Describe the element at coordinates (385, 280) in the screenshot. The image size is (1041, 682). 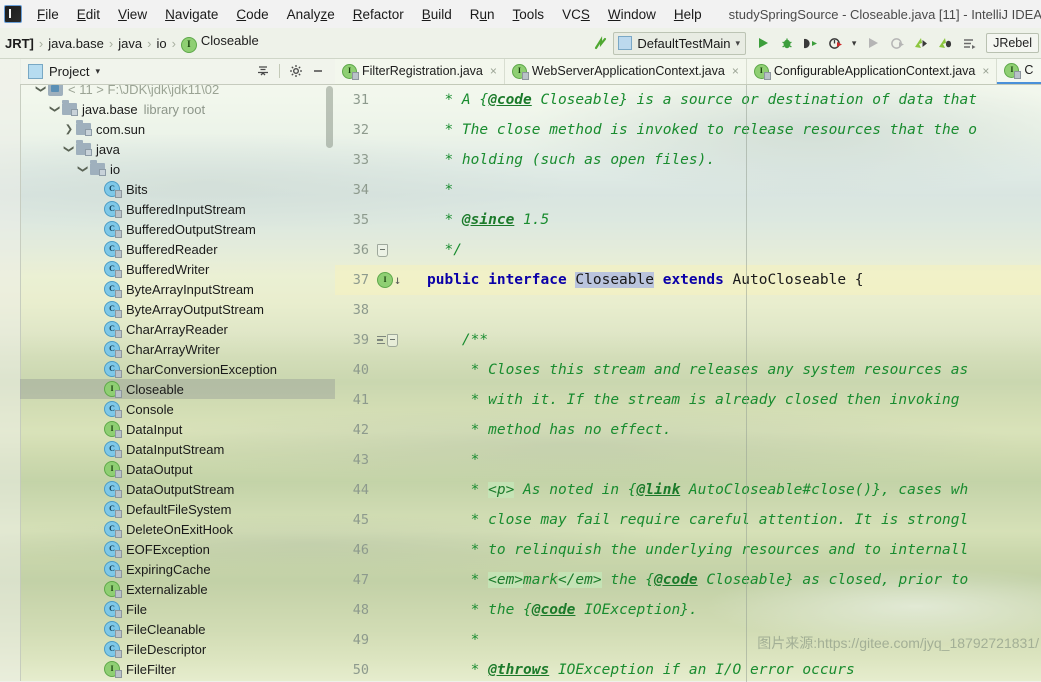
I see `implemented-by-icon: I` at that location.